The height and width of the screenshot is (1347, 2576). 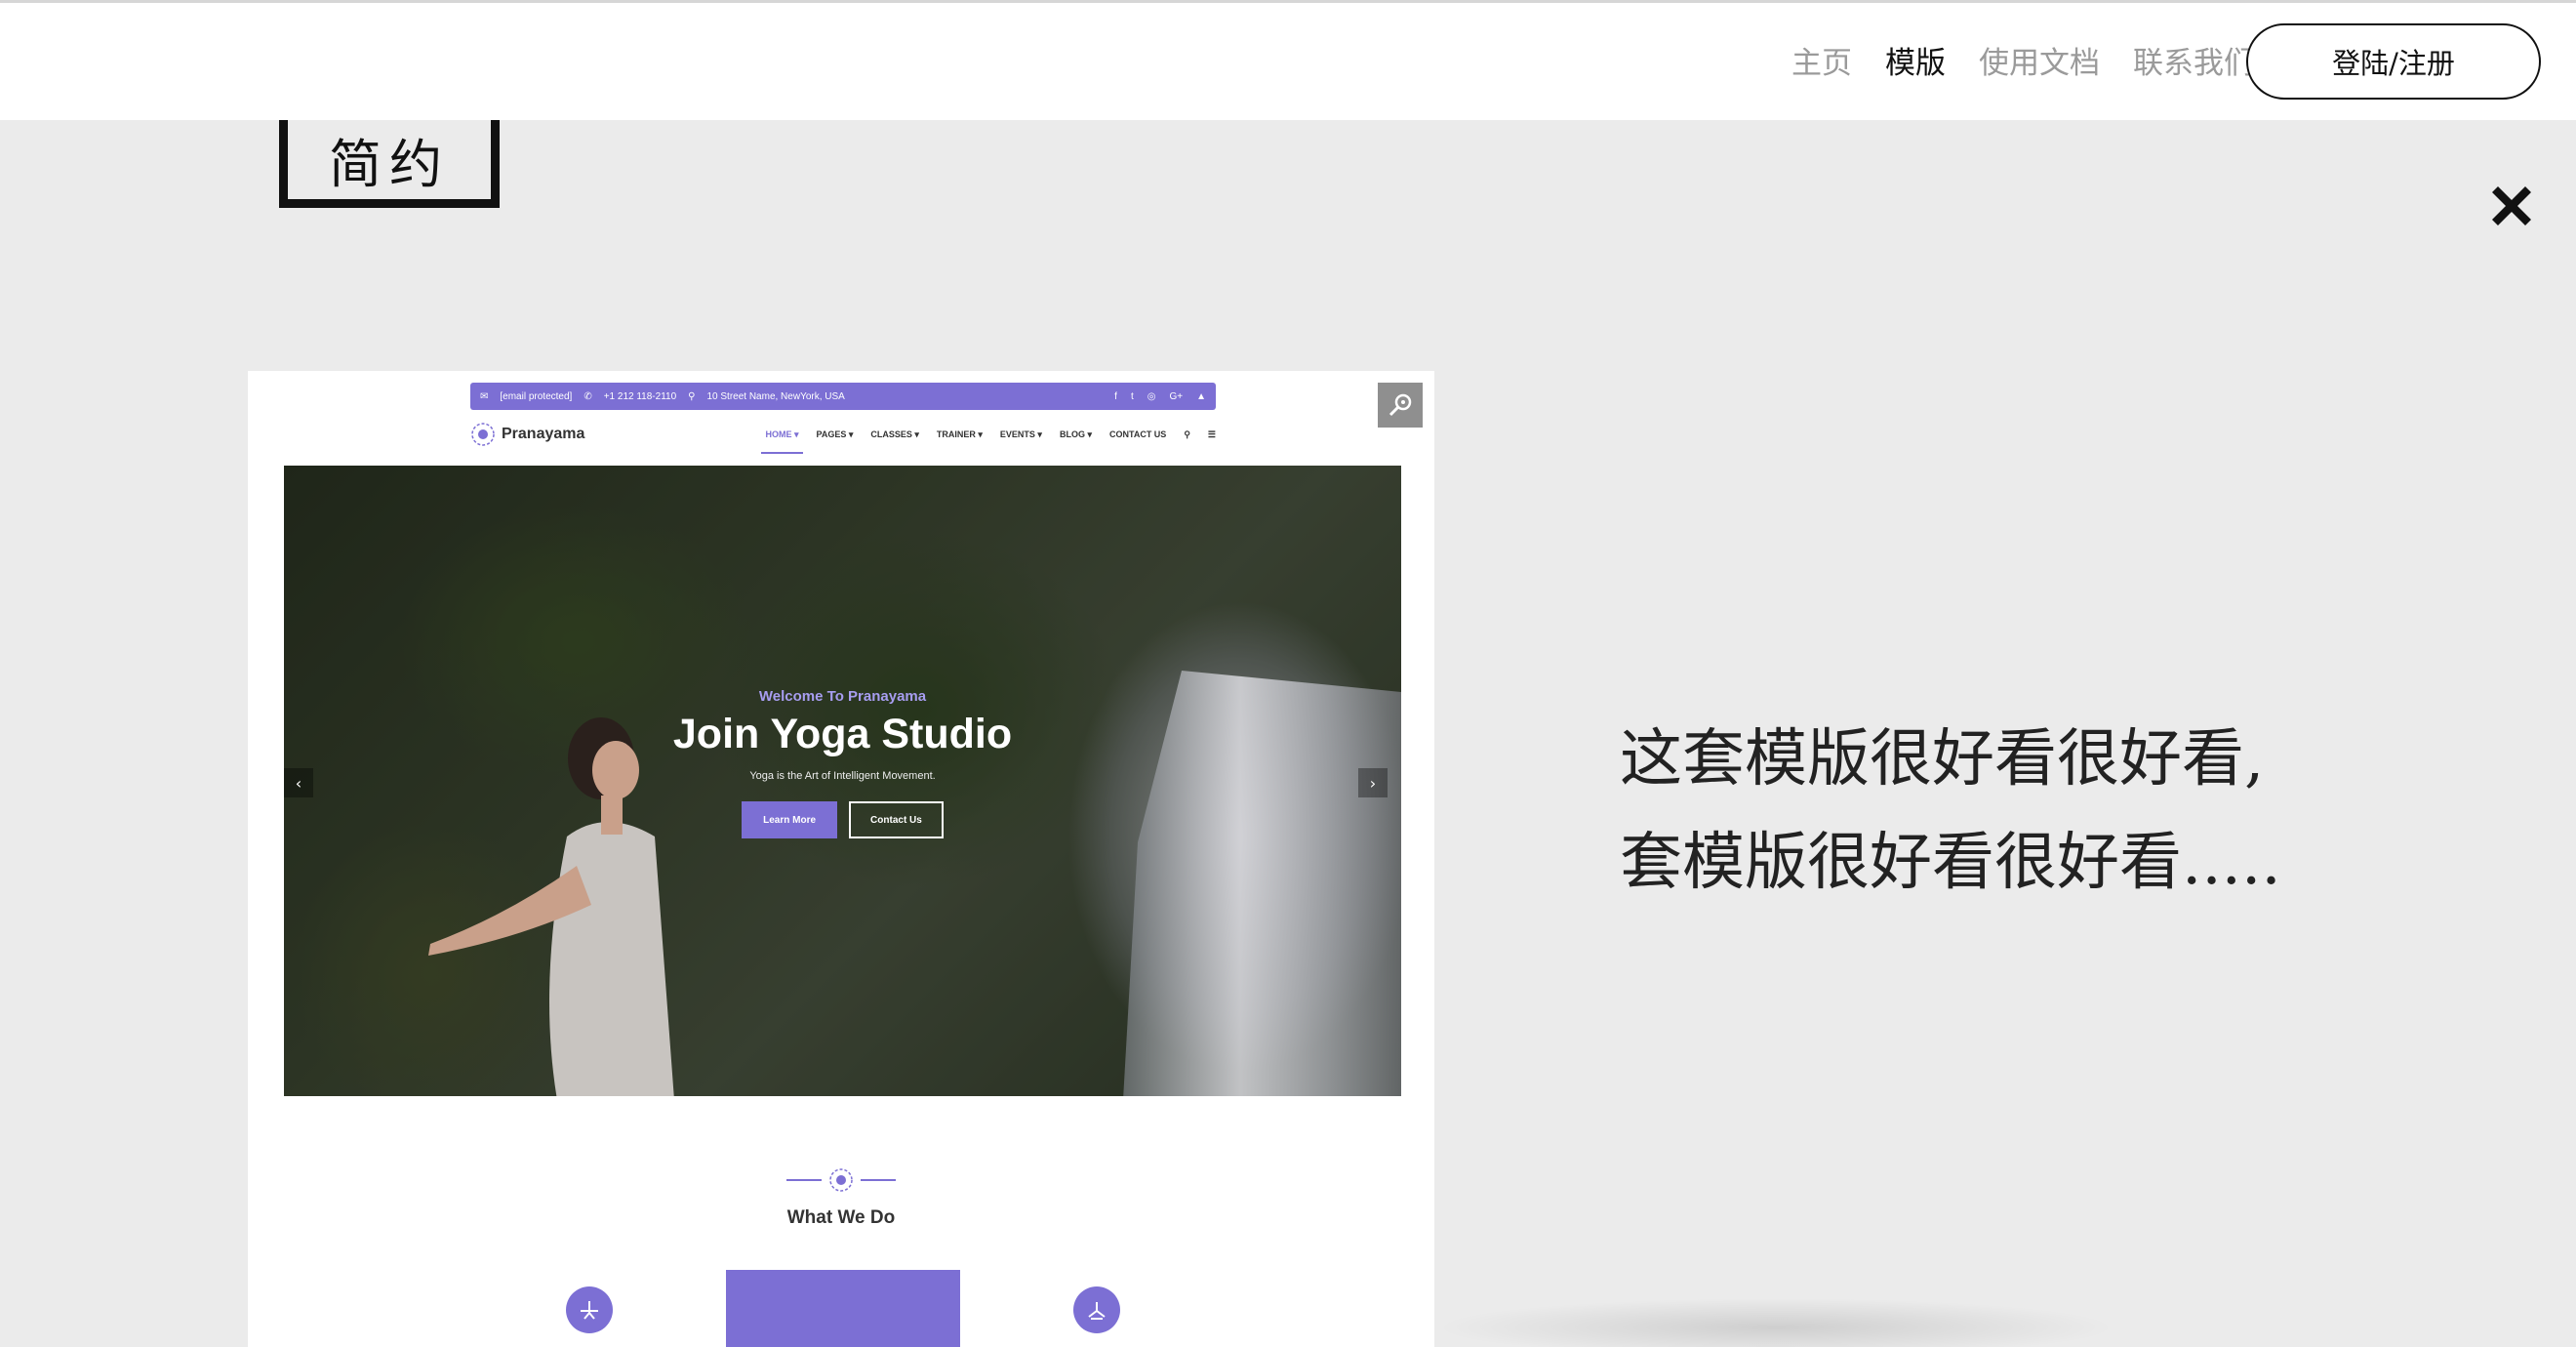 What do you see at coordinates (484, 396) in the screenshot?
I see `mail-icon: ✉` at bounding box center [484, 396].